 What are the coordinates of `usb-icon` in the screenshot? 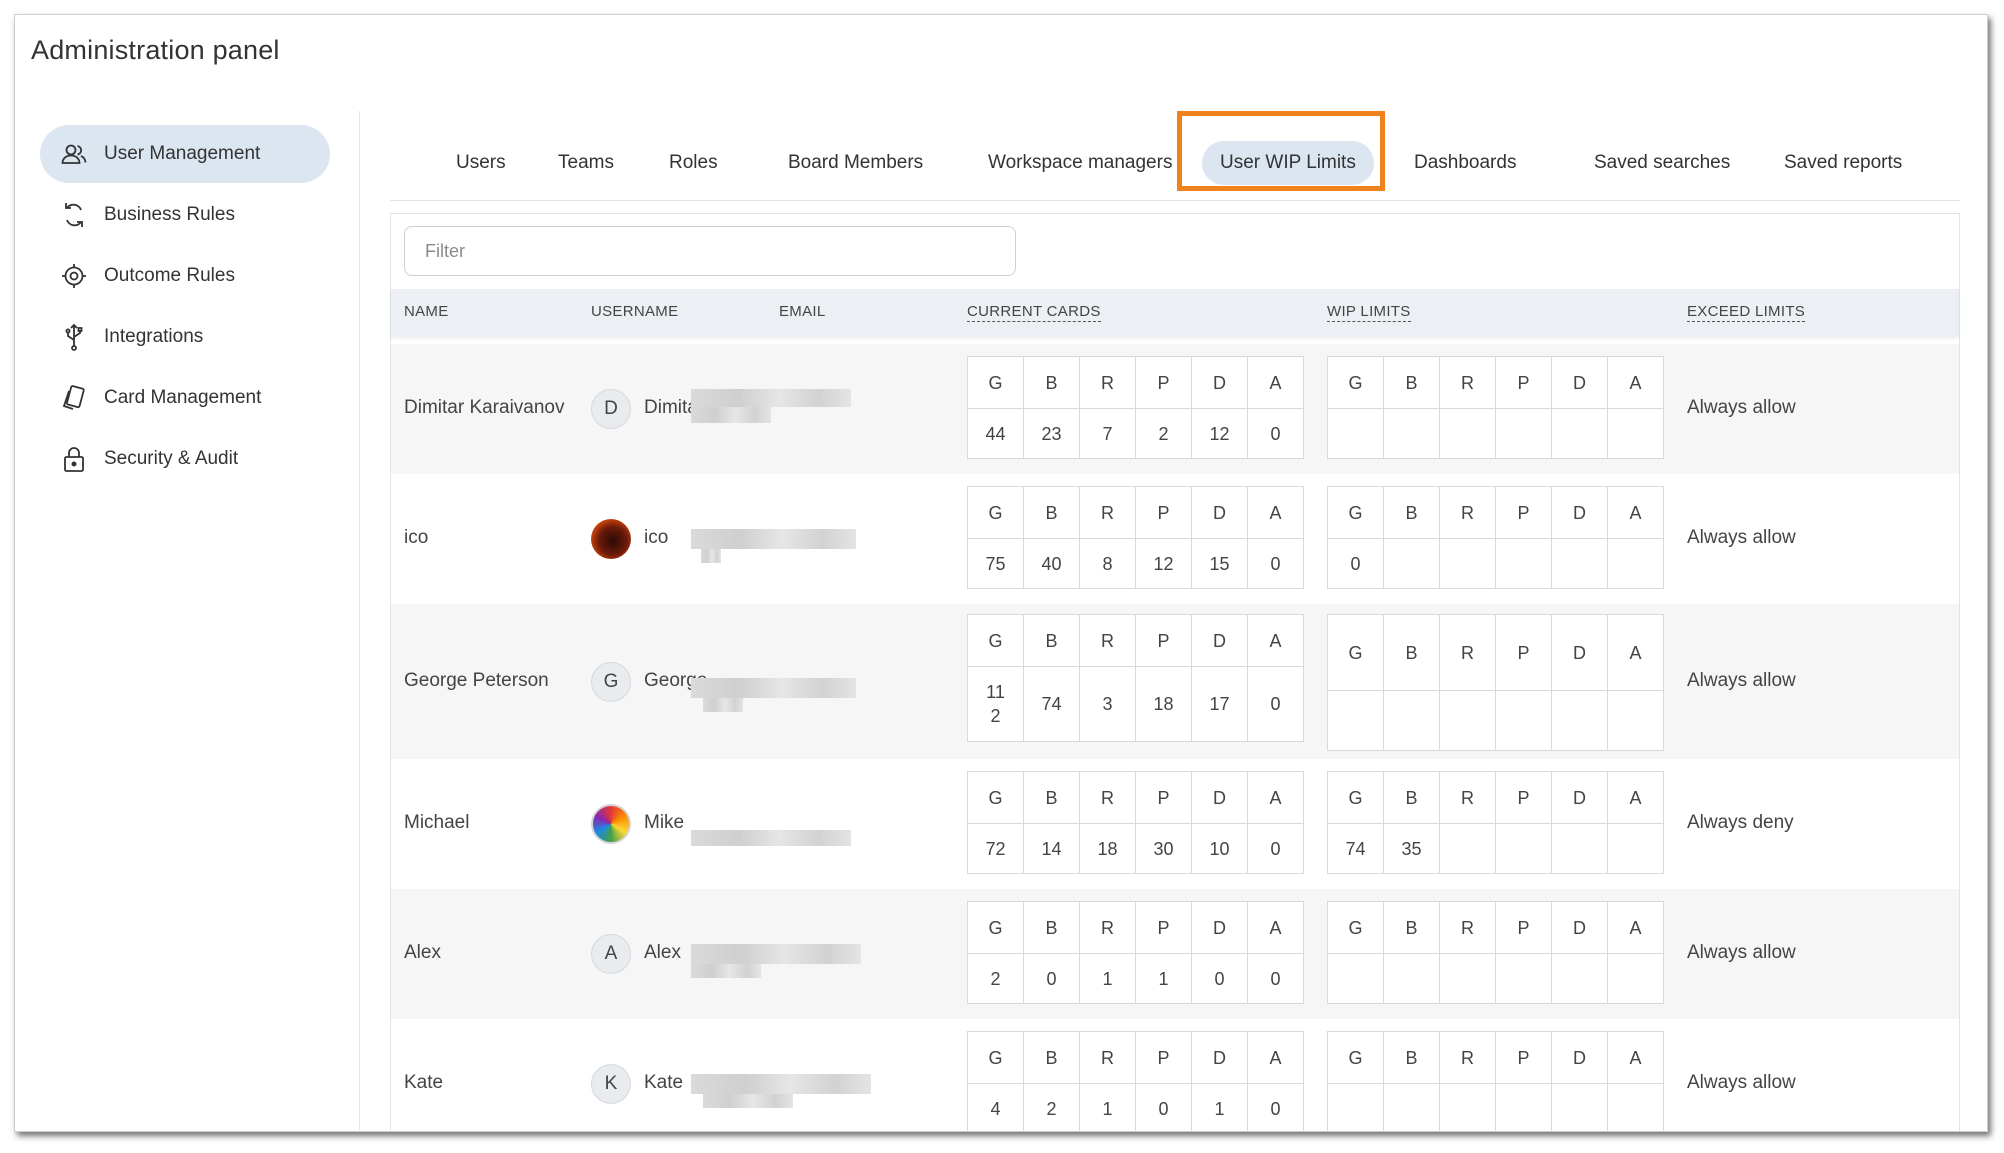 It's located at (74, 337).